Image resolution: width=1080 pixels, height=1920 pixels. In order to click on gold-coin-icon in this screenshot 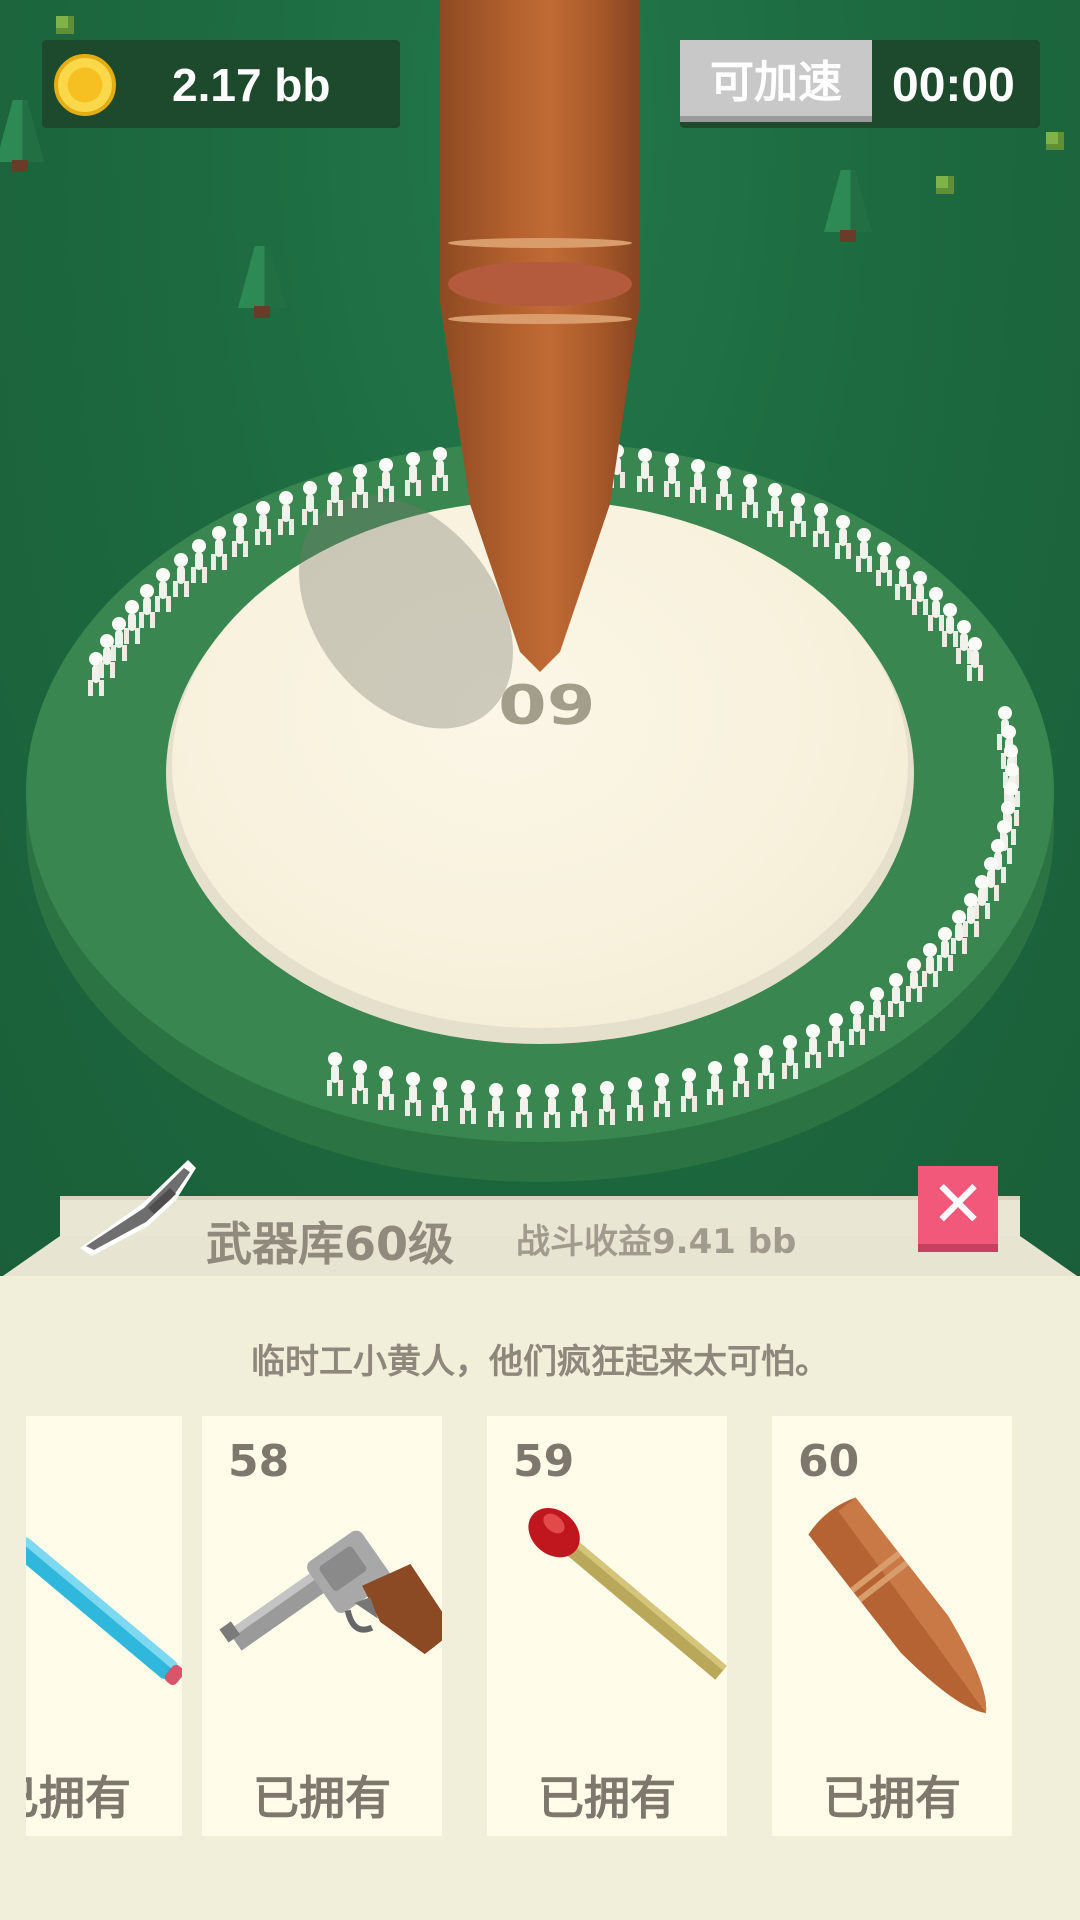, I will do `click(85, 85)`.